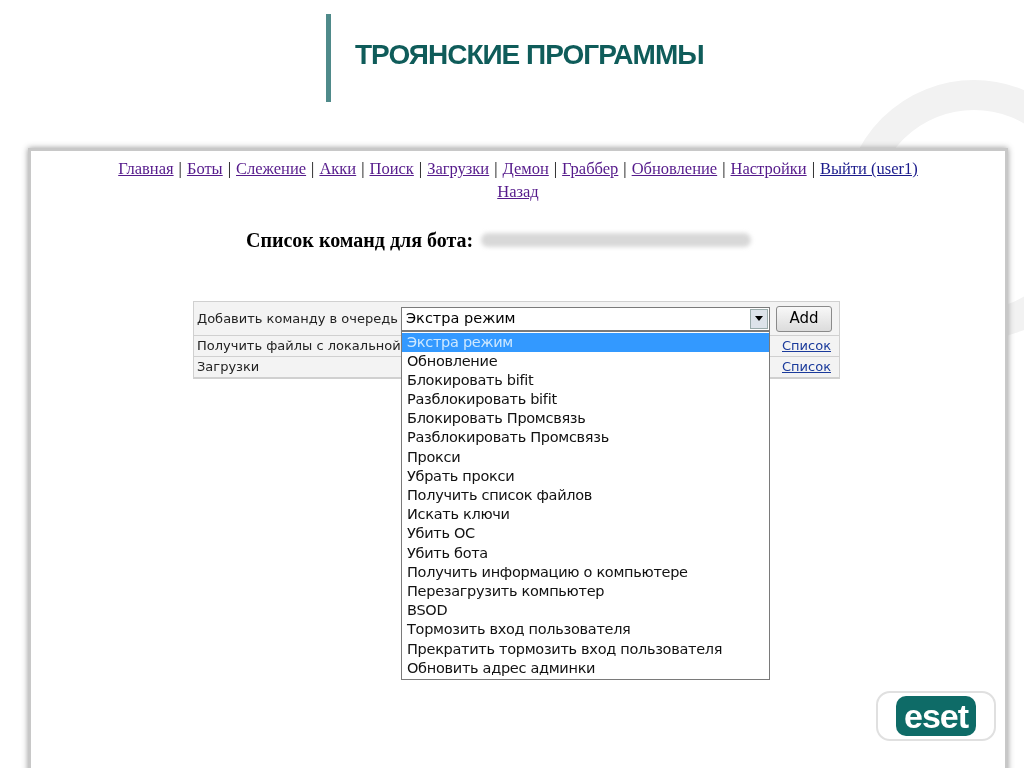 Image resolution: width=1024 pixels, height=768 pixels. I want to click on nav-link: Слежение, so click(271, 168).